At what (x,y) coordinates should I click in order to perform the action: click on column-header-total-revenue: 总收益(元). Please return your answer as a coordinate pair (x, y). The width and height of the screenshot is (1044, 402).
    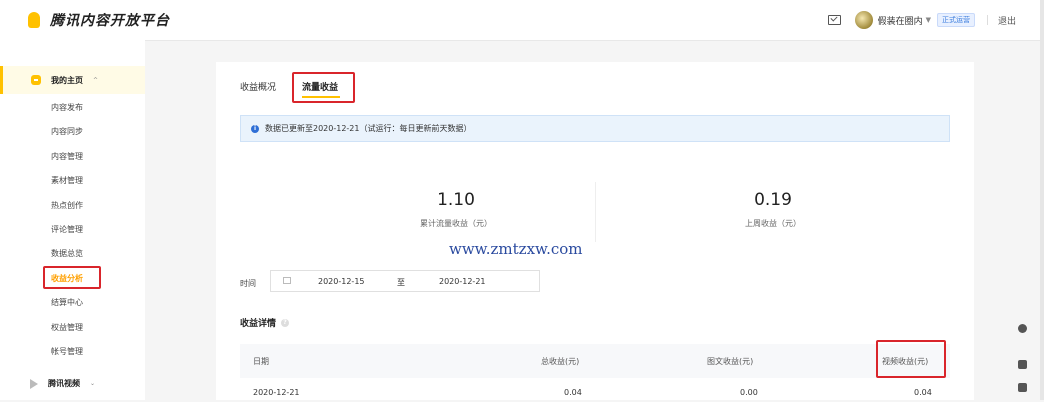
    Looking at the image, I should click on (560, 361).